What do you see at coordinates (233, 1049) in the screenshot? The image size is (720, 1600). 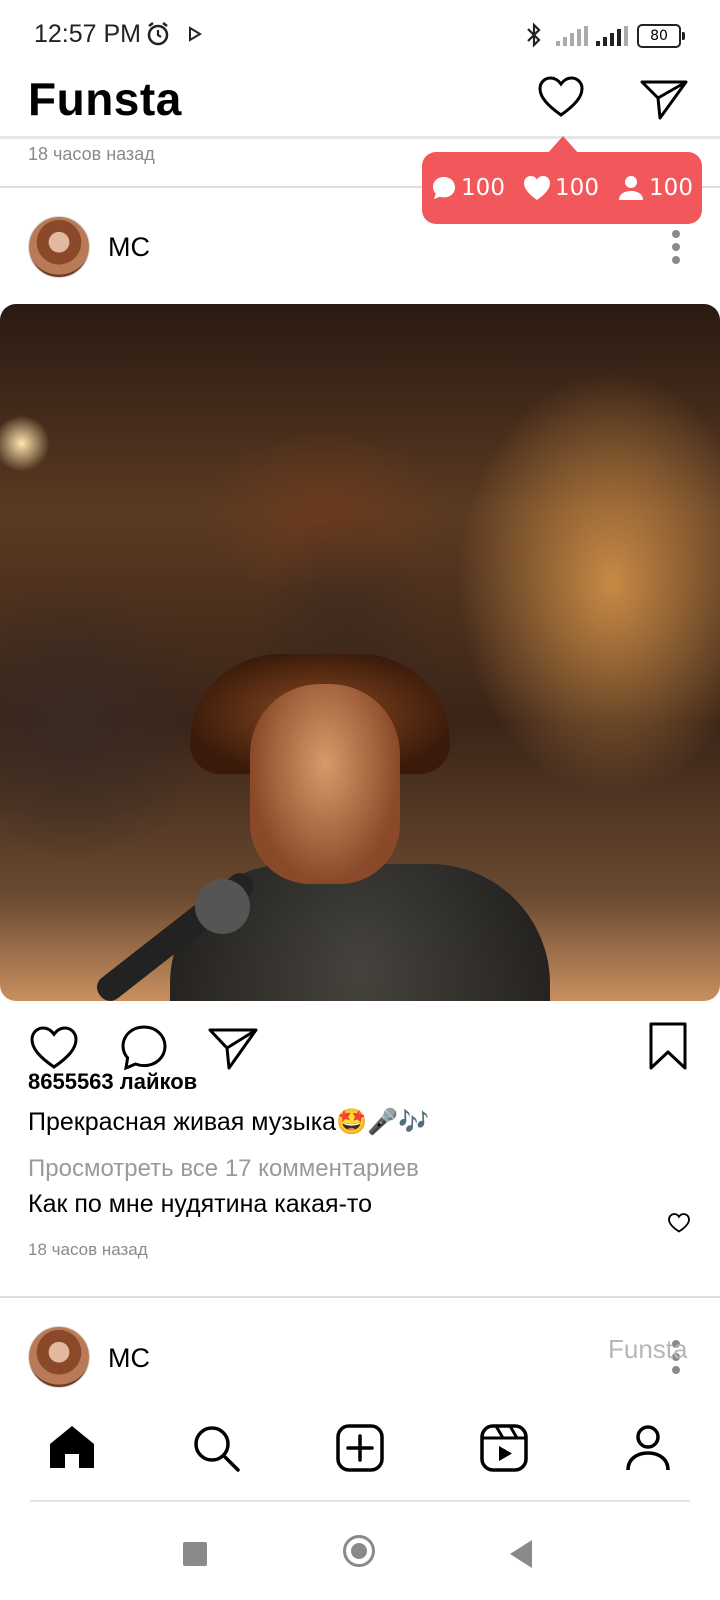 I see `share-icon` at bounding box center [233, 1049].